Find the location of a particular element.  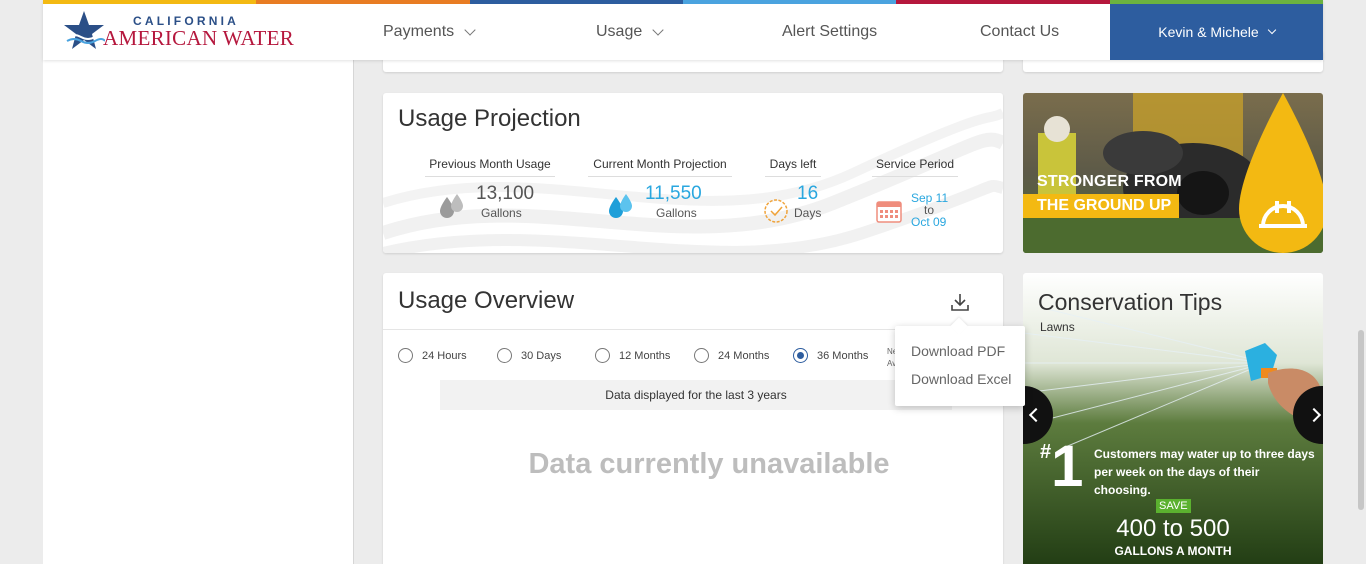

service-period-end: Oct 09 is located at coordinates (929, 222).